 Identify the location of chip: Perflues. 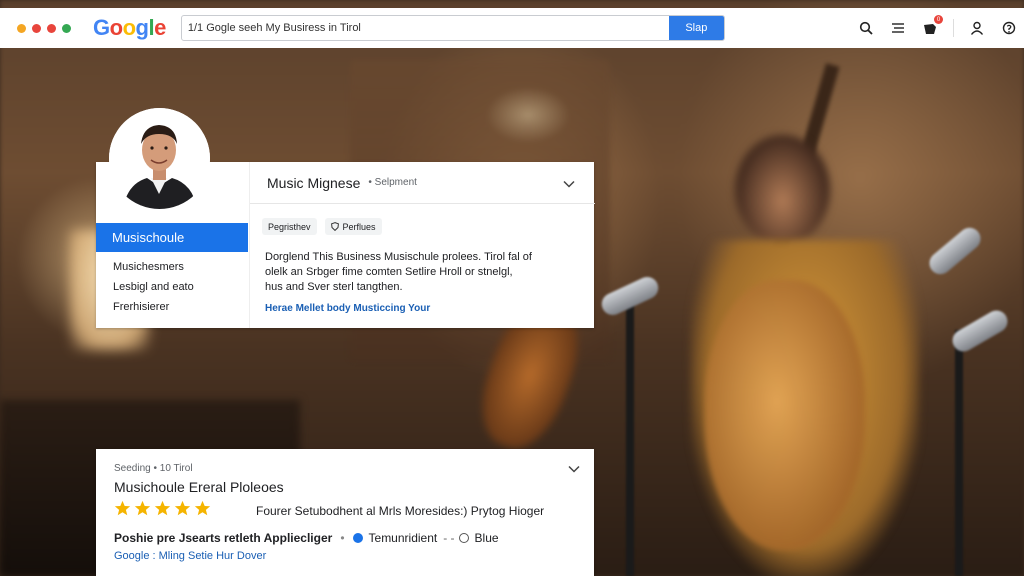
(353, 226).